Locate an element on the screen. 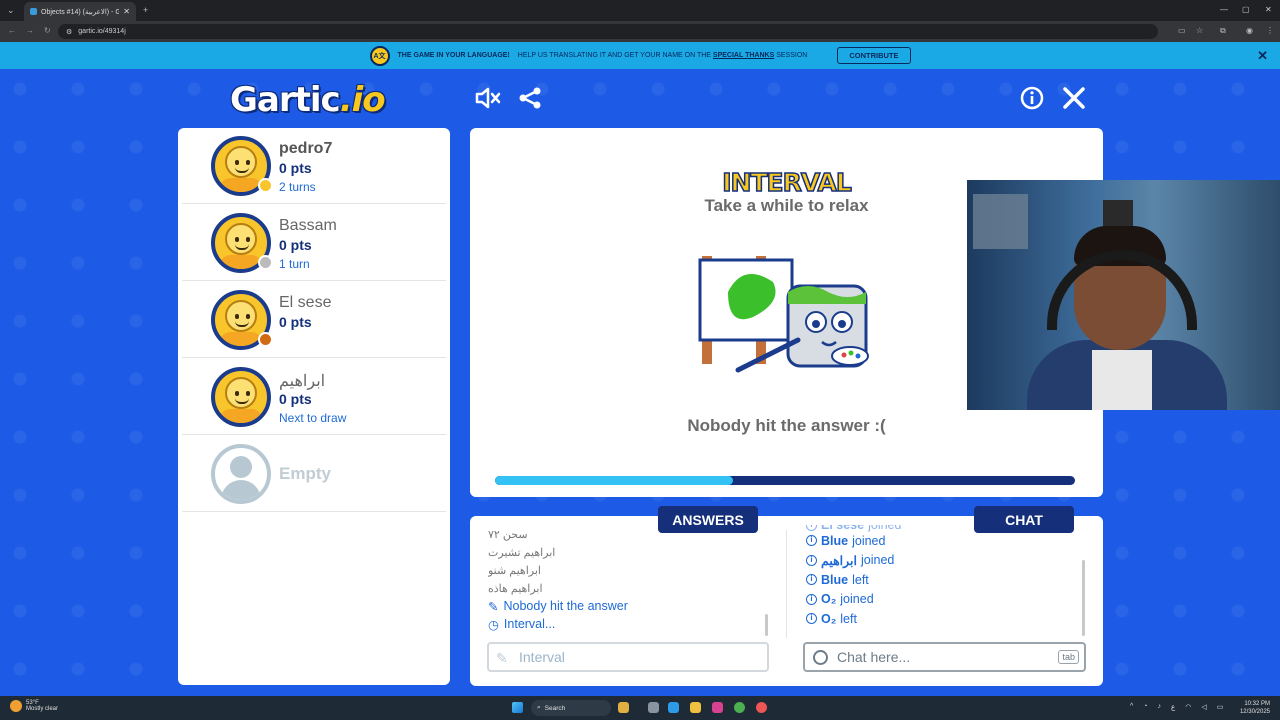  minimize-icon: — is located at coordinates (1224, 9).